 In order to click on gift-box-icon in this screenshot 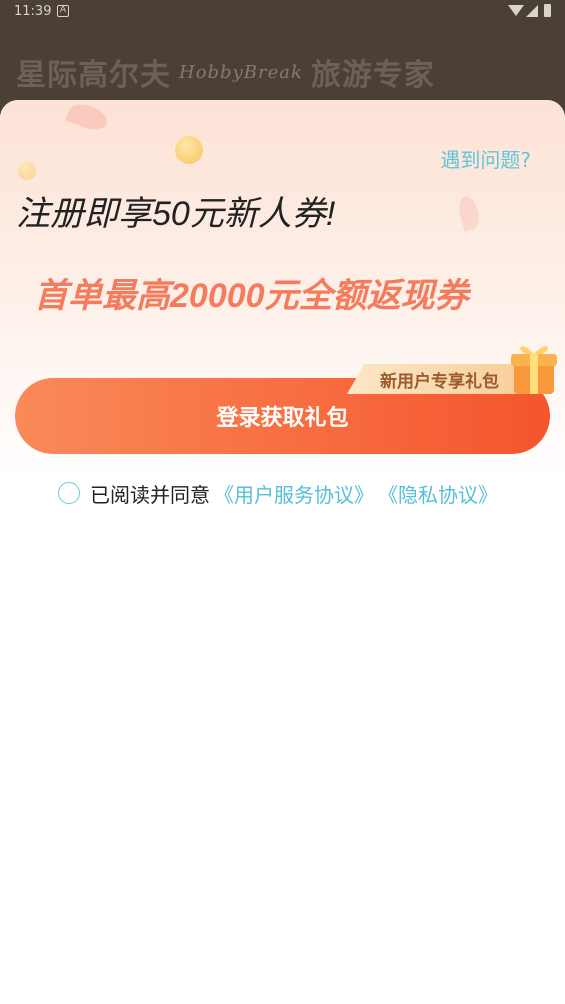, I will do `click(534, 370)`.